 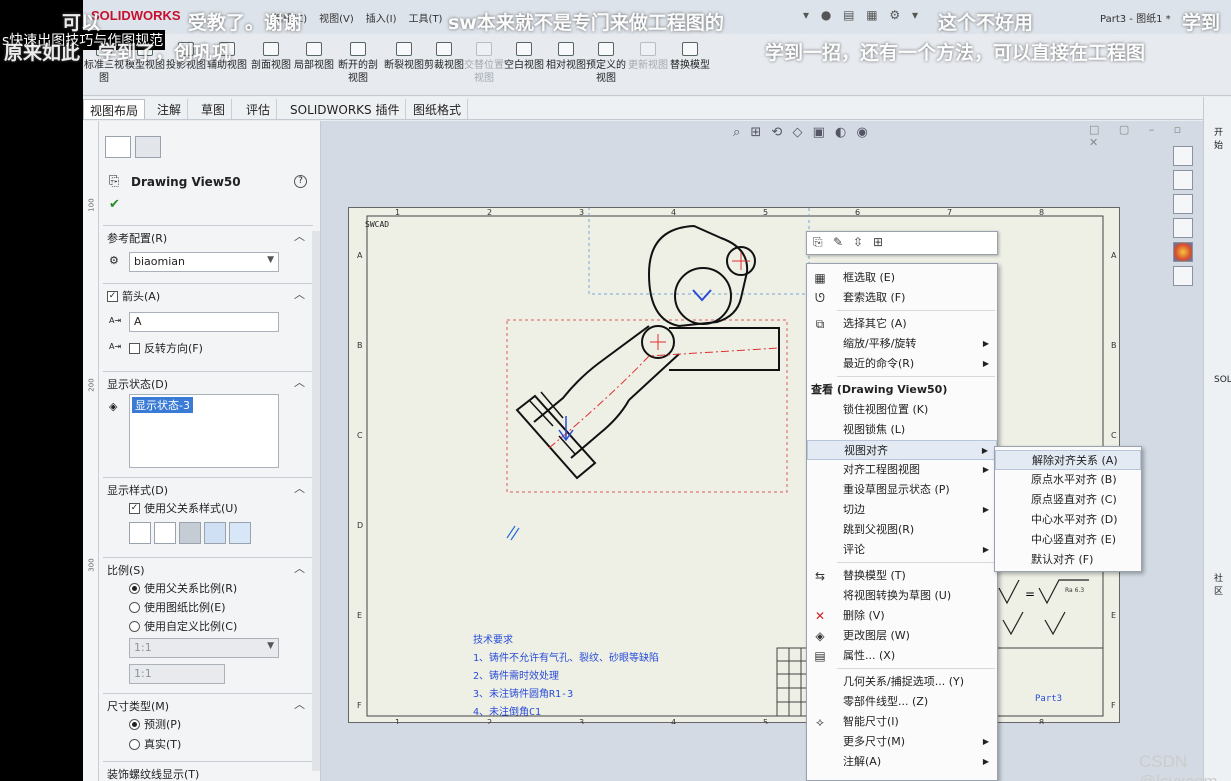 What do you see at coordinates (902, 530) in the screenshot?
I see `menu-item: 跳到父视图(R)` at bounding box center [902, 530].